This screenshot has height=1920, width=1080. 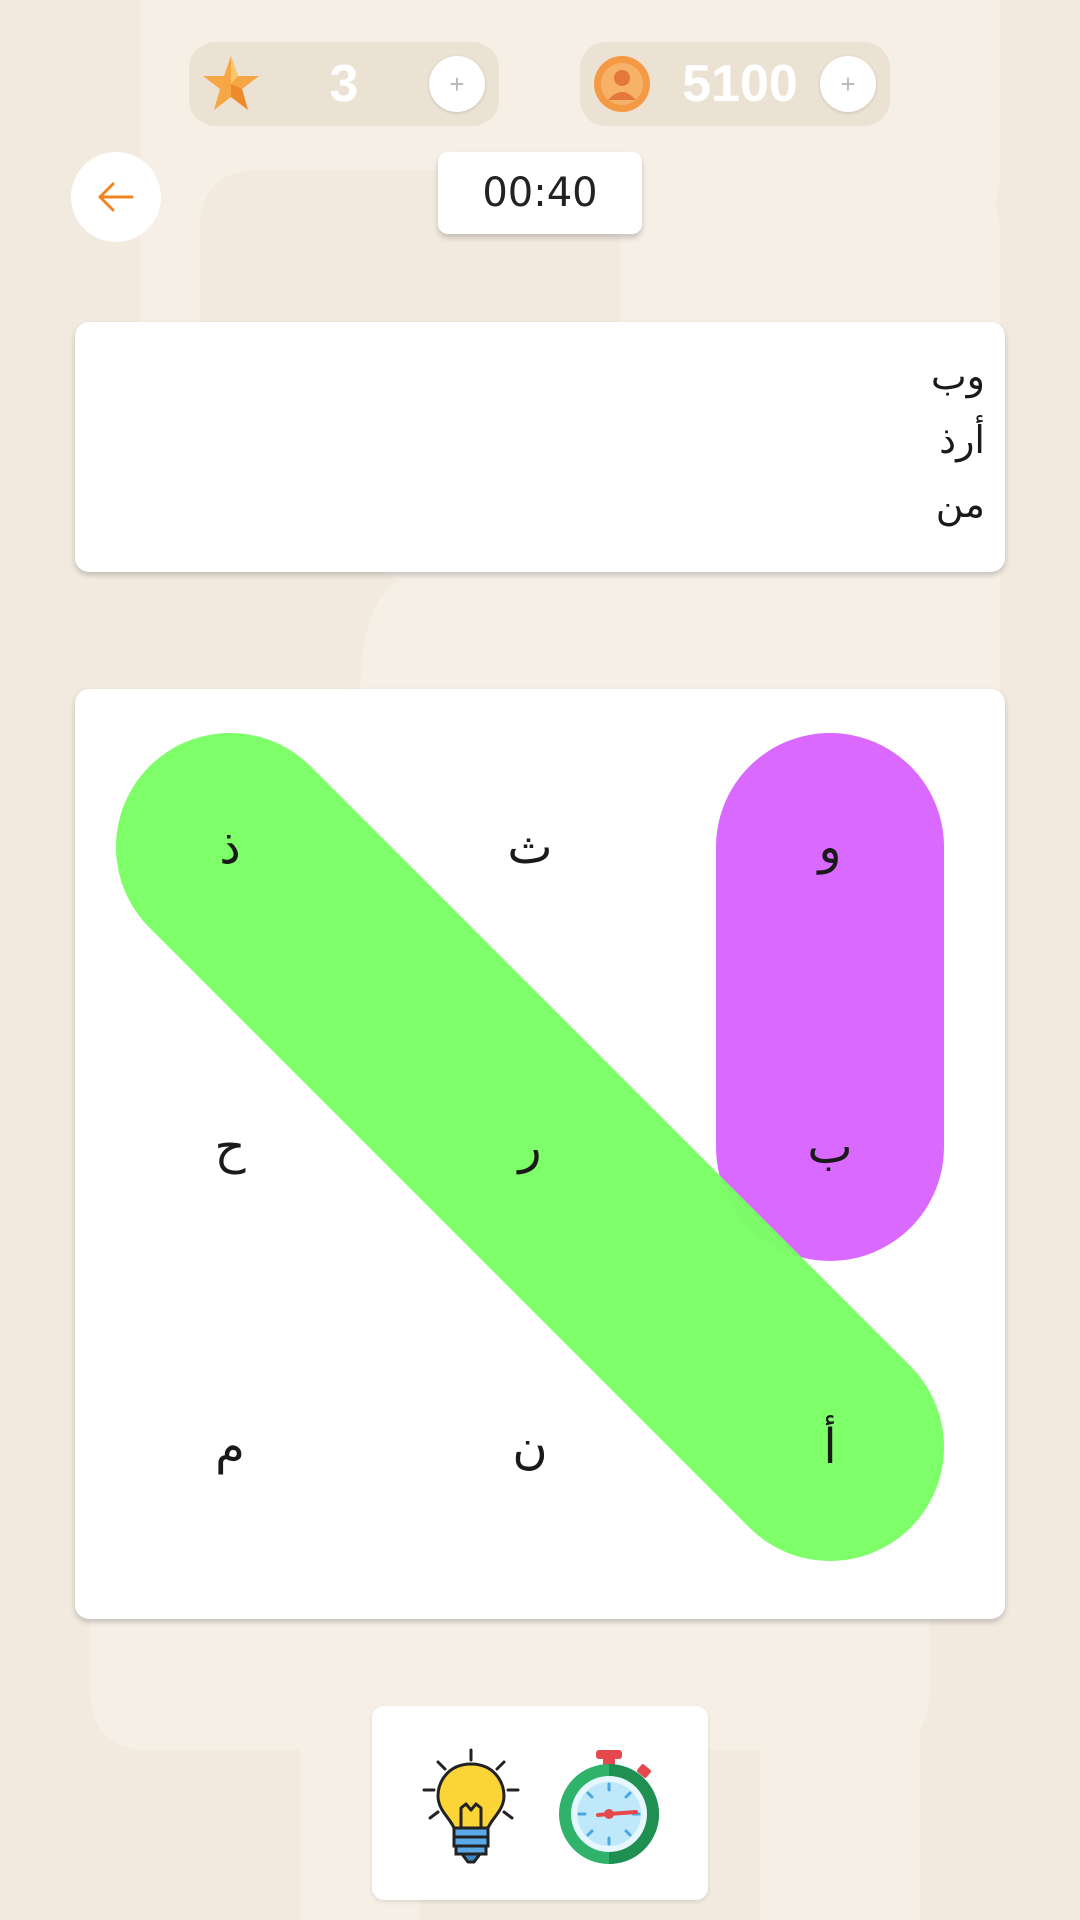 What do you see at coordinates (830, 1147) in the screenshot?
I see `grid-cell: ب` at bounding box center [830, 1147].